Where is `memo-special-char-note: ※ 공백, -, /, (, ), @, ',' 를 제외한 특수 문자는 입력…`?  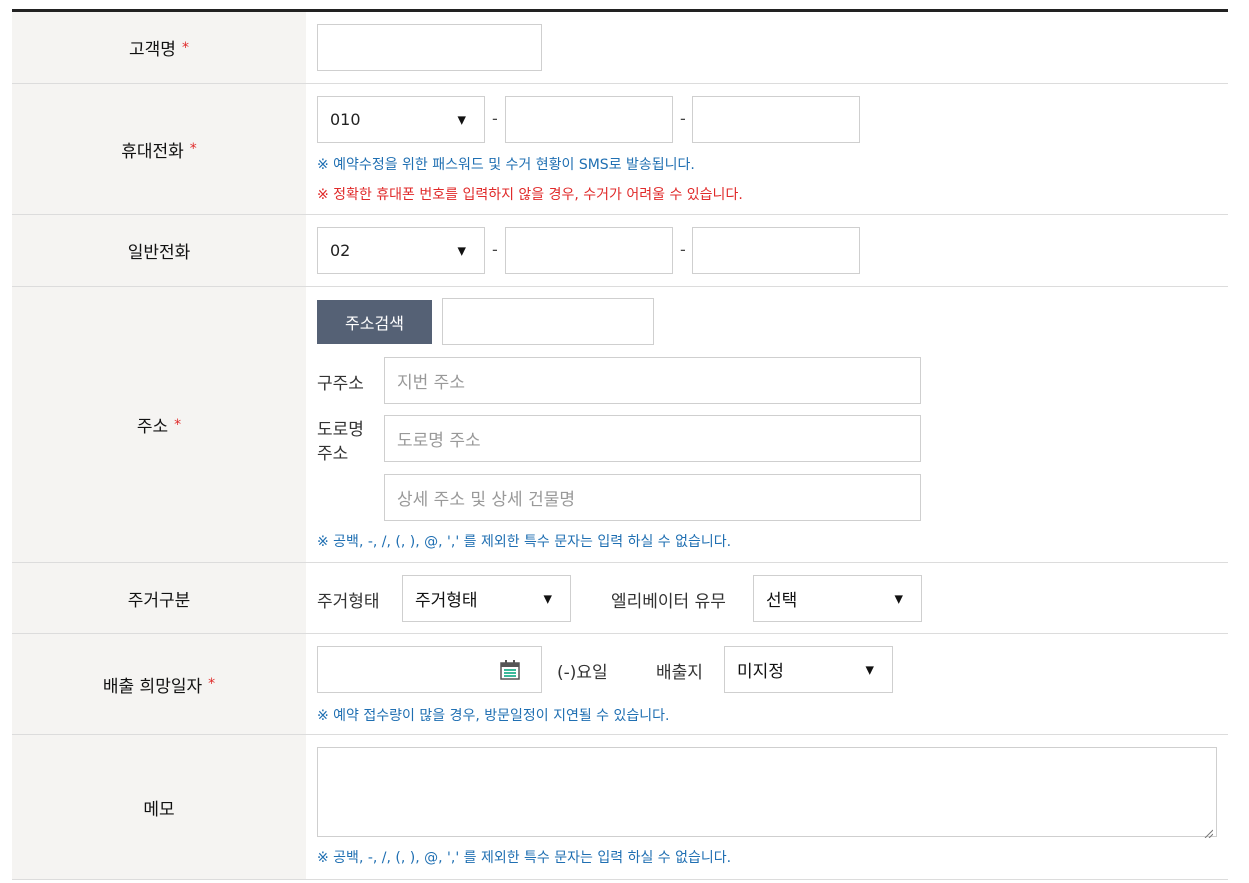
memo-special-char-note: ※ 공백, -, /, (, ), @, ',' 를 제외한 특수 문자는 입력… is located at coordinates (524, 858).